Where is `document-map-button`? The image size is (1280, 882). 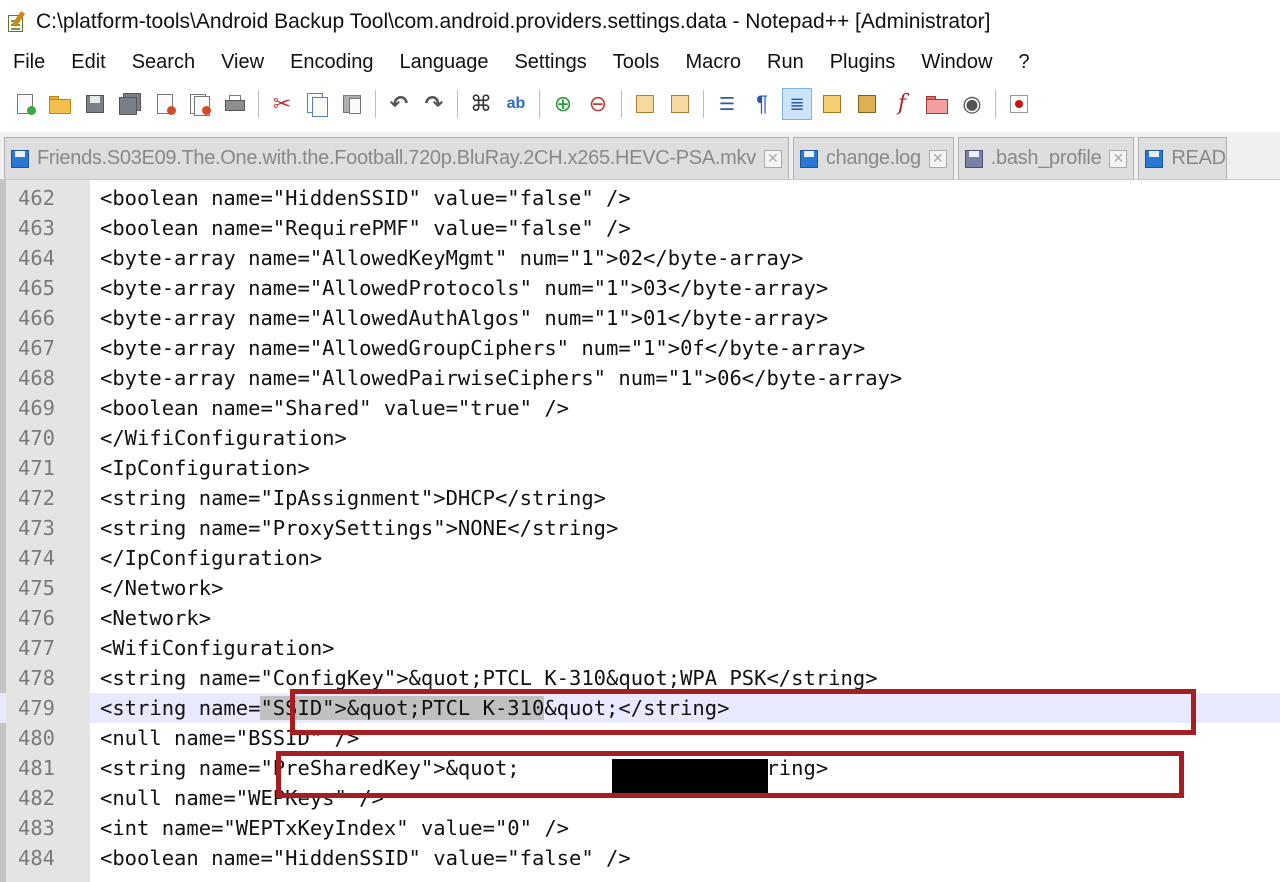 document-map-button is located at coordinates (867, 104).